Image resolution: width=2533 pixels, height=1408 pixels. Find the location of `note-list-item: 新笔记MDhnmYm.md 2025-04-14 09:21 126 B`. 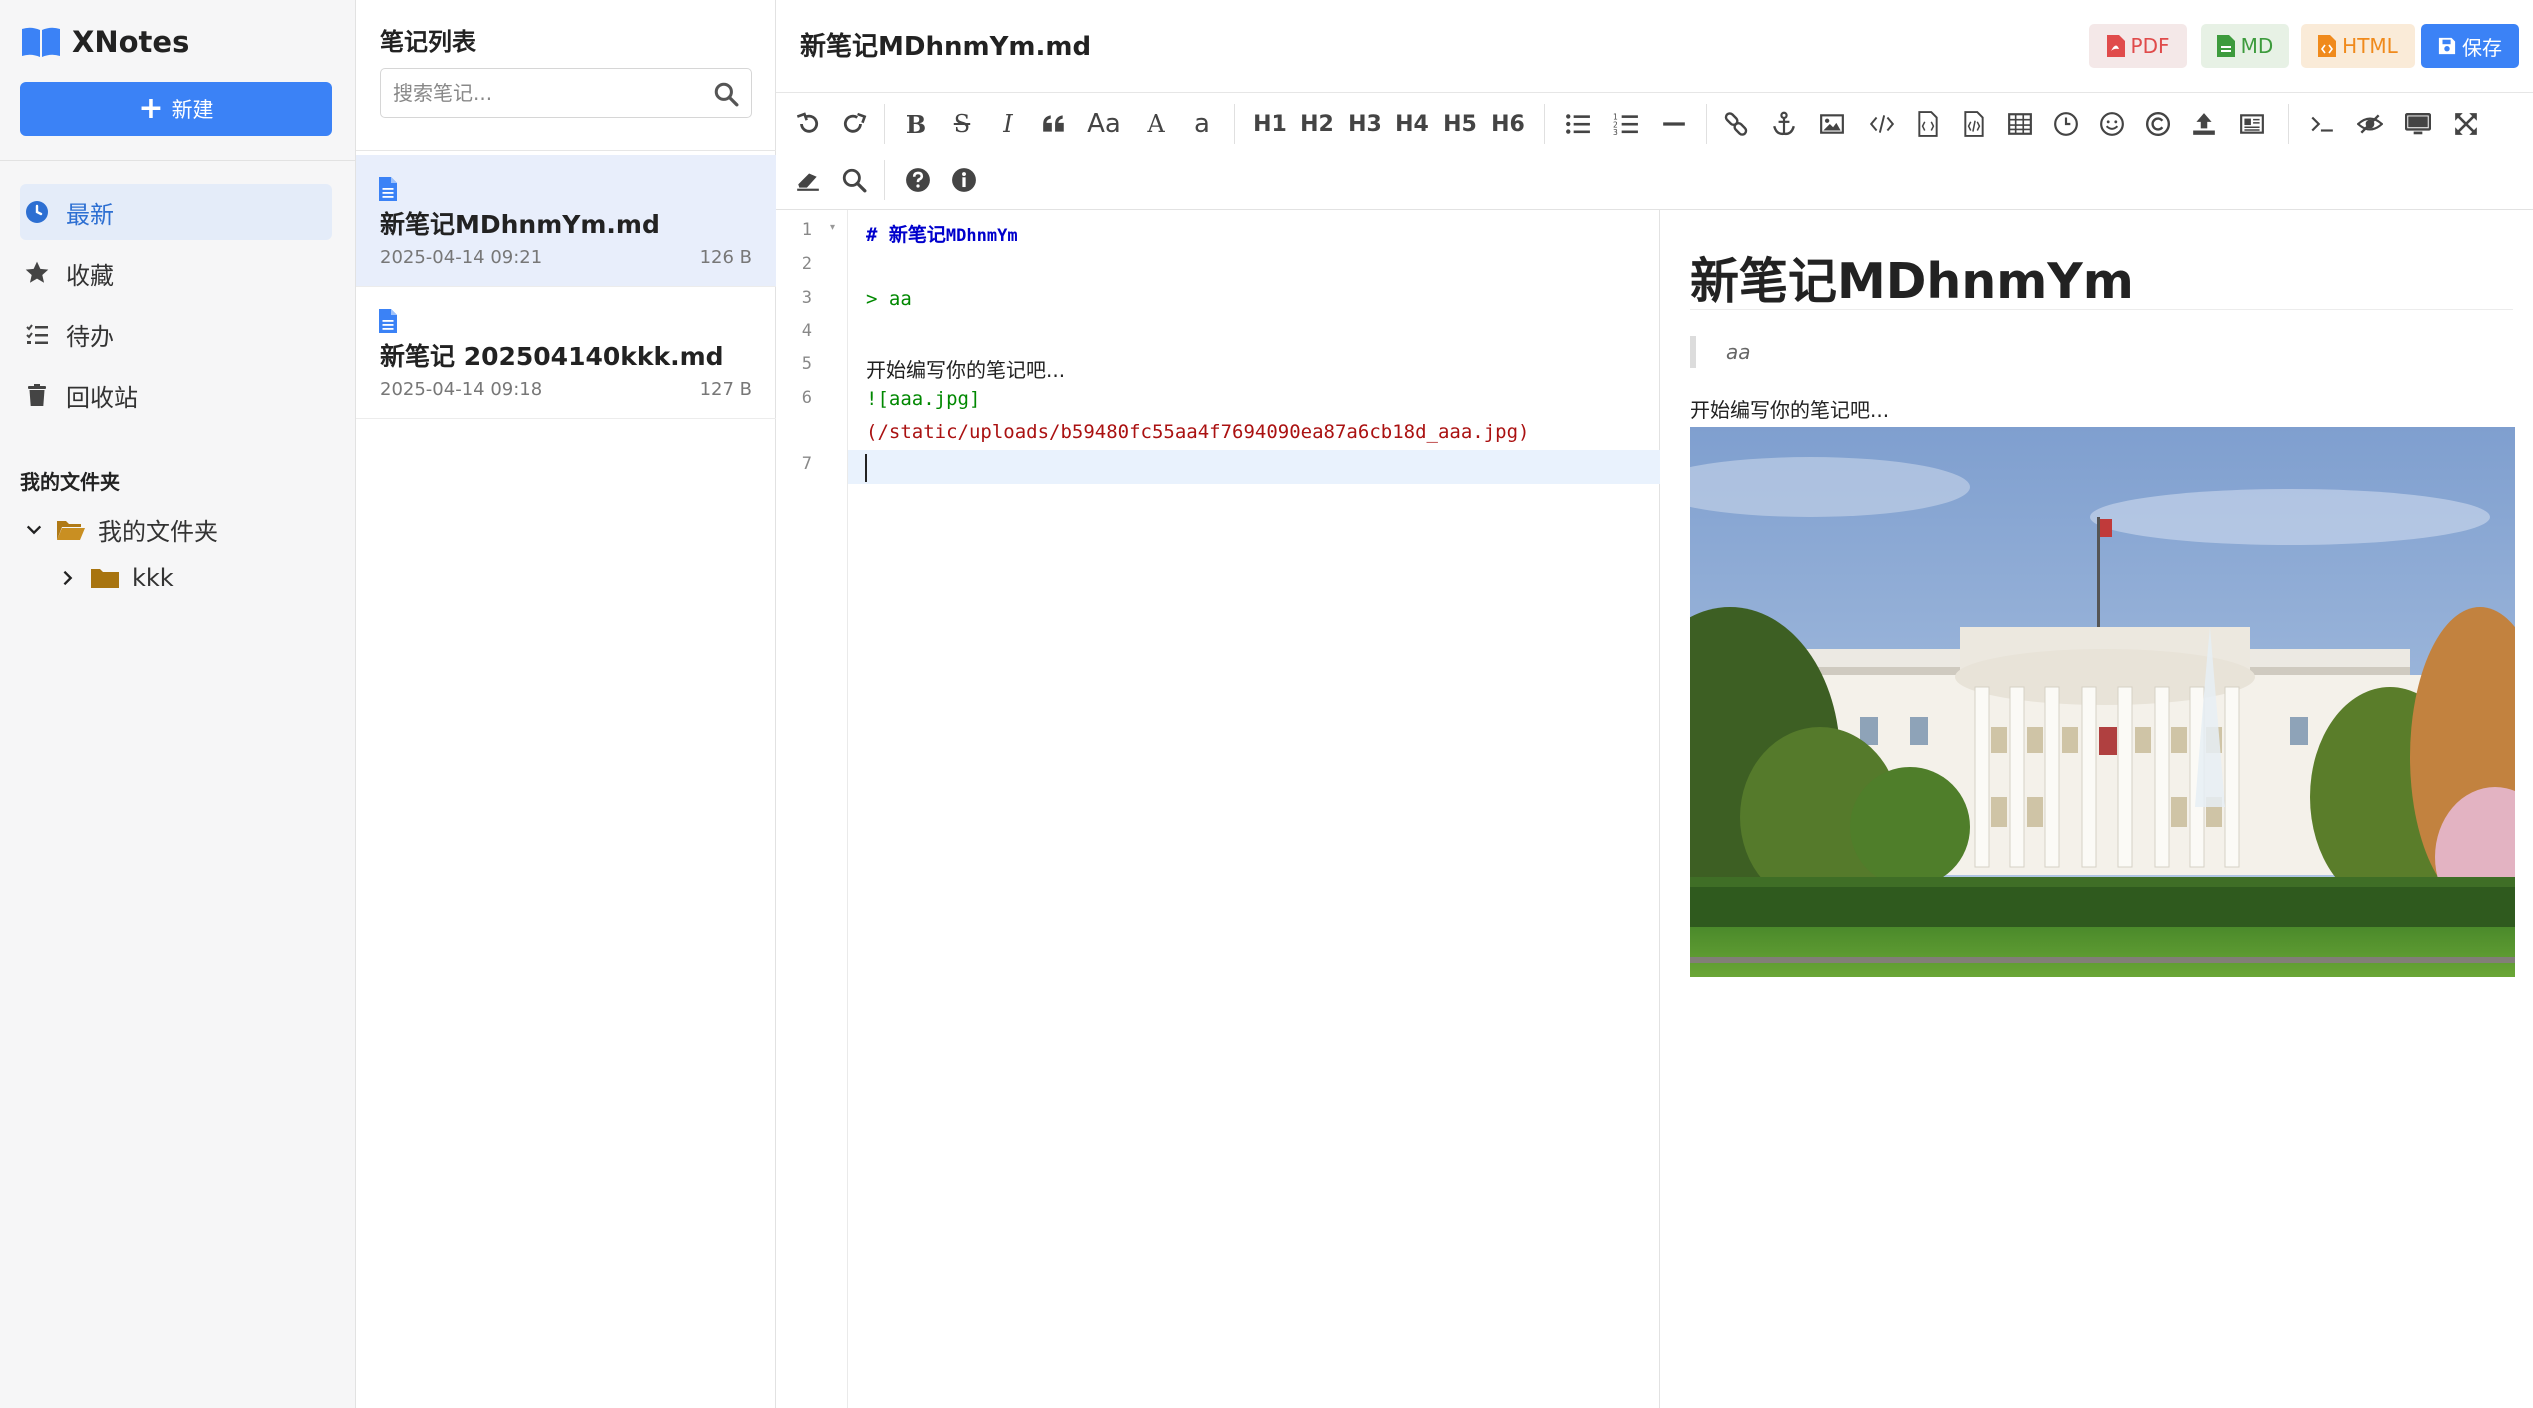

note-list-item: 新笔记MDhnmYm.md 2025-04-14 09:21 126 B is located at coordinates (566, 221).